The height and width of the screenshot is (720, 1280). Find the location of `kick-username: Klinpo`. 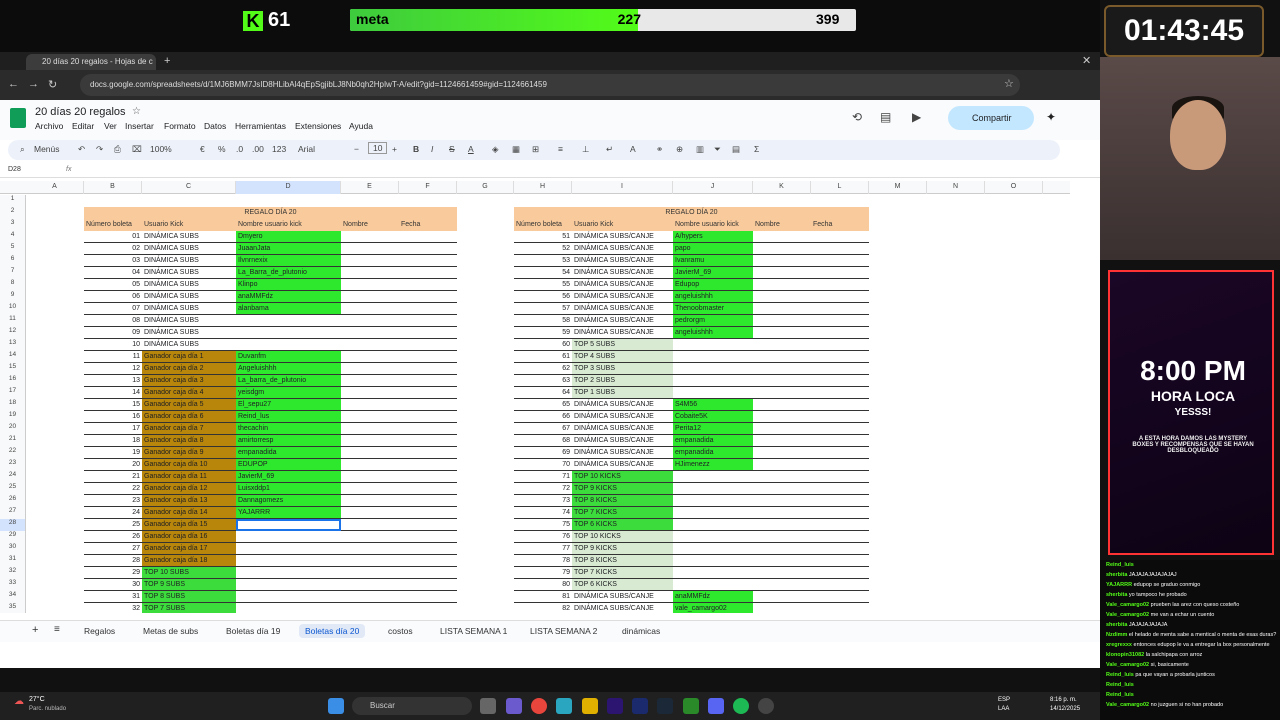

kick-username: Klinpo is located at coordinates (288, 285).